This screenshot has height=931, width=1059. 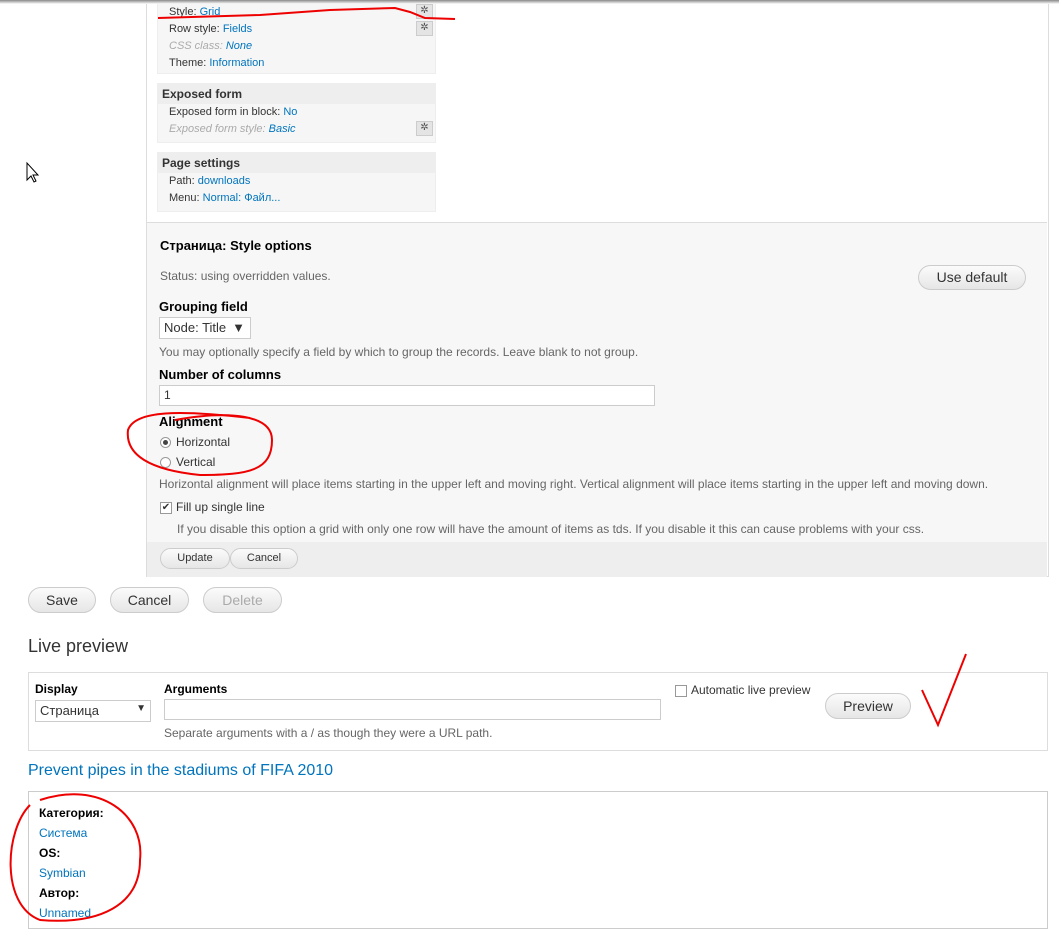 I want to click on display-select: Страница ▼, so click(x=93, y=711).